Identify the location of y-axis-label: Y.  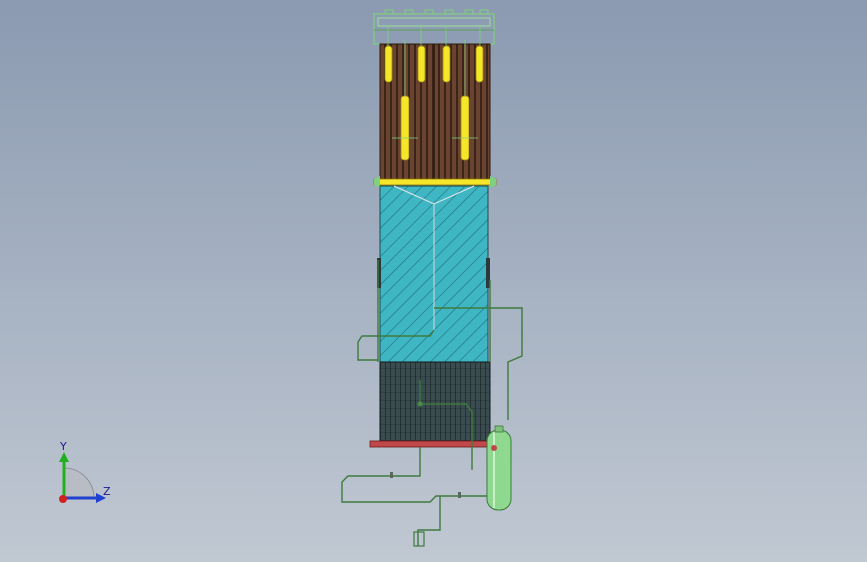
(63, 446).